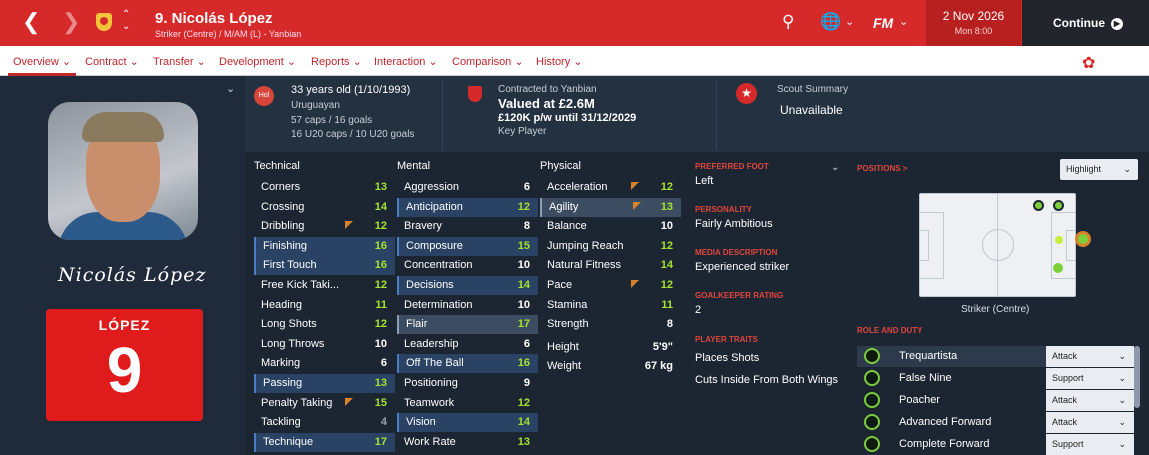  Describe the element at coordinates (996, 422) in the screenshot. I see `role-row: Advanced Forward Attack ⌄` at that location.